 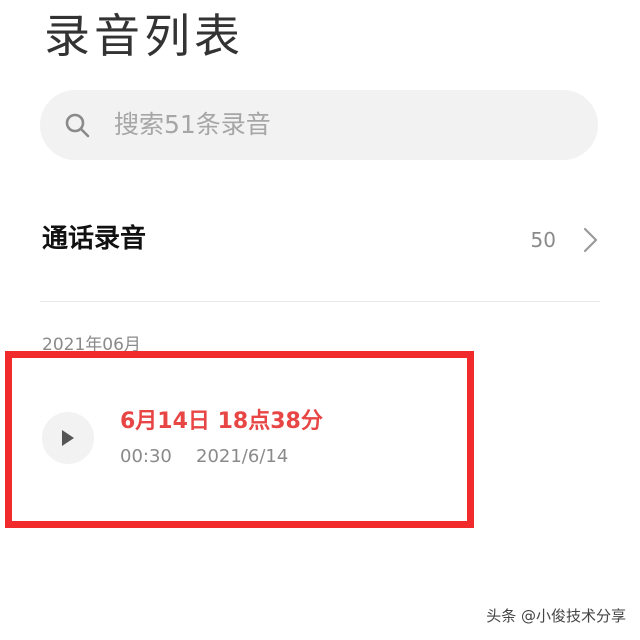 What do you see at coordinates (94, 239) in the screenshot?
I see `call-recordings-label: 通话录音` at bounding box center [94, 239].